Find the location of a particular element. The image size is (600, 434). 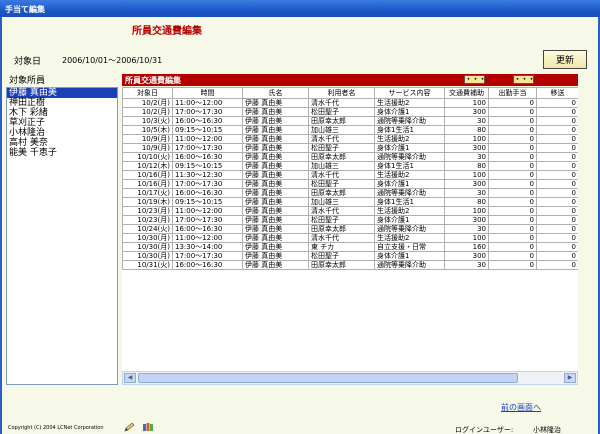

grid-header-row: 対象日 時間 氏名 利用者名 サービス内容 交通費補助 出勤手当 移送 is located at coordinates (350, 93).